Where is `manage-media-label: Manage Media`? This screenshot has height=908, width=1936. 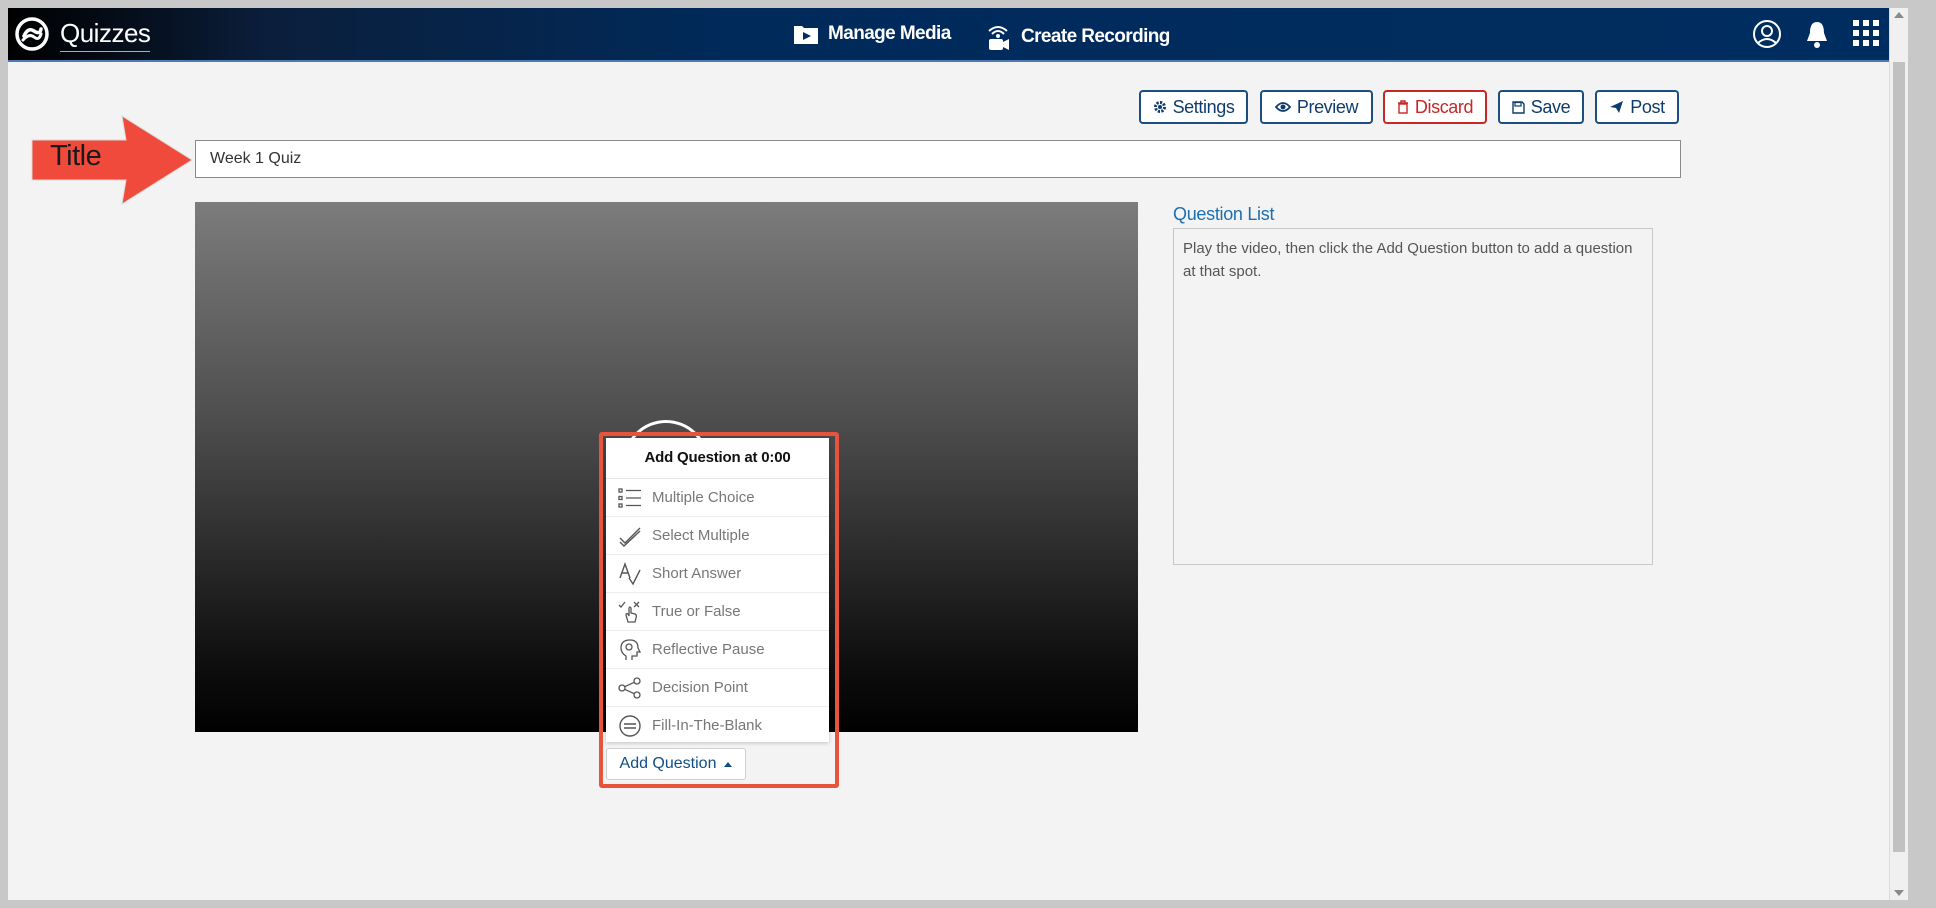
manage-media-label: Manage Media is located at coordinates (889, 33).